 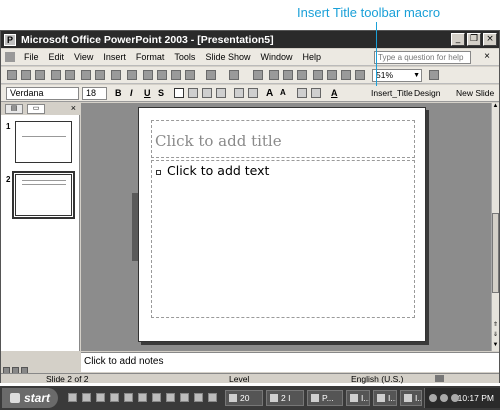 What do you see at coordinates (36, 109) in the screenshot?
I see `tab-slides: ▭` at bounding box center [36, 109].